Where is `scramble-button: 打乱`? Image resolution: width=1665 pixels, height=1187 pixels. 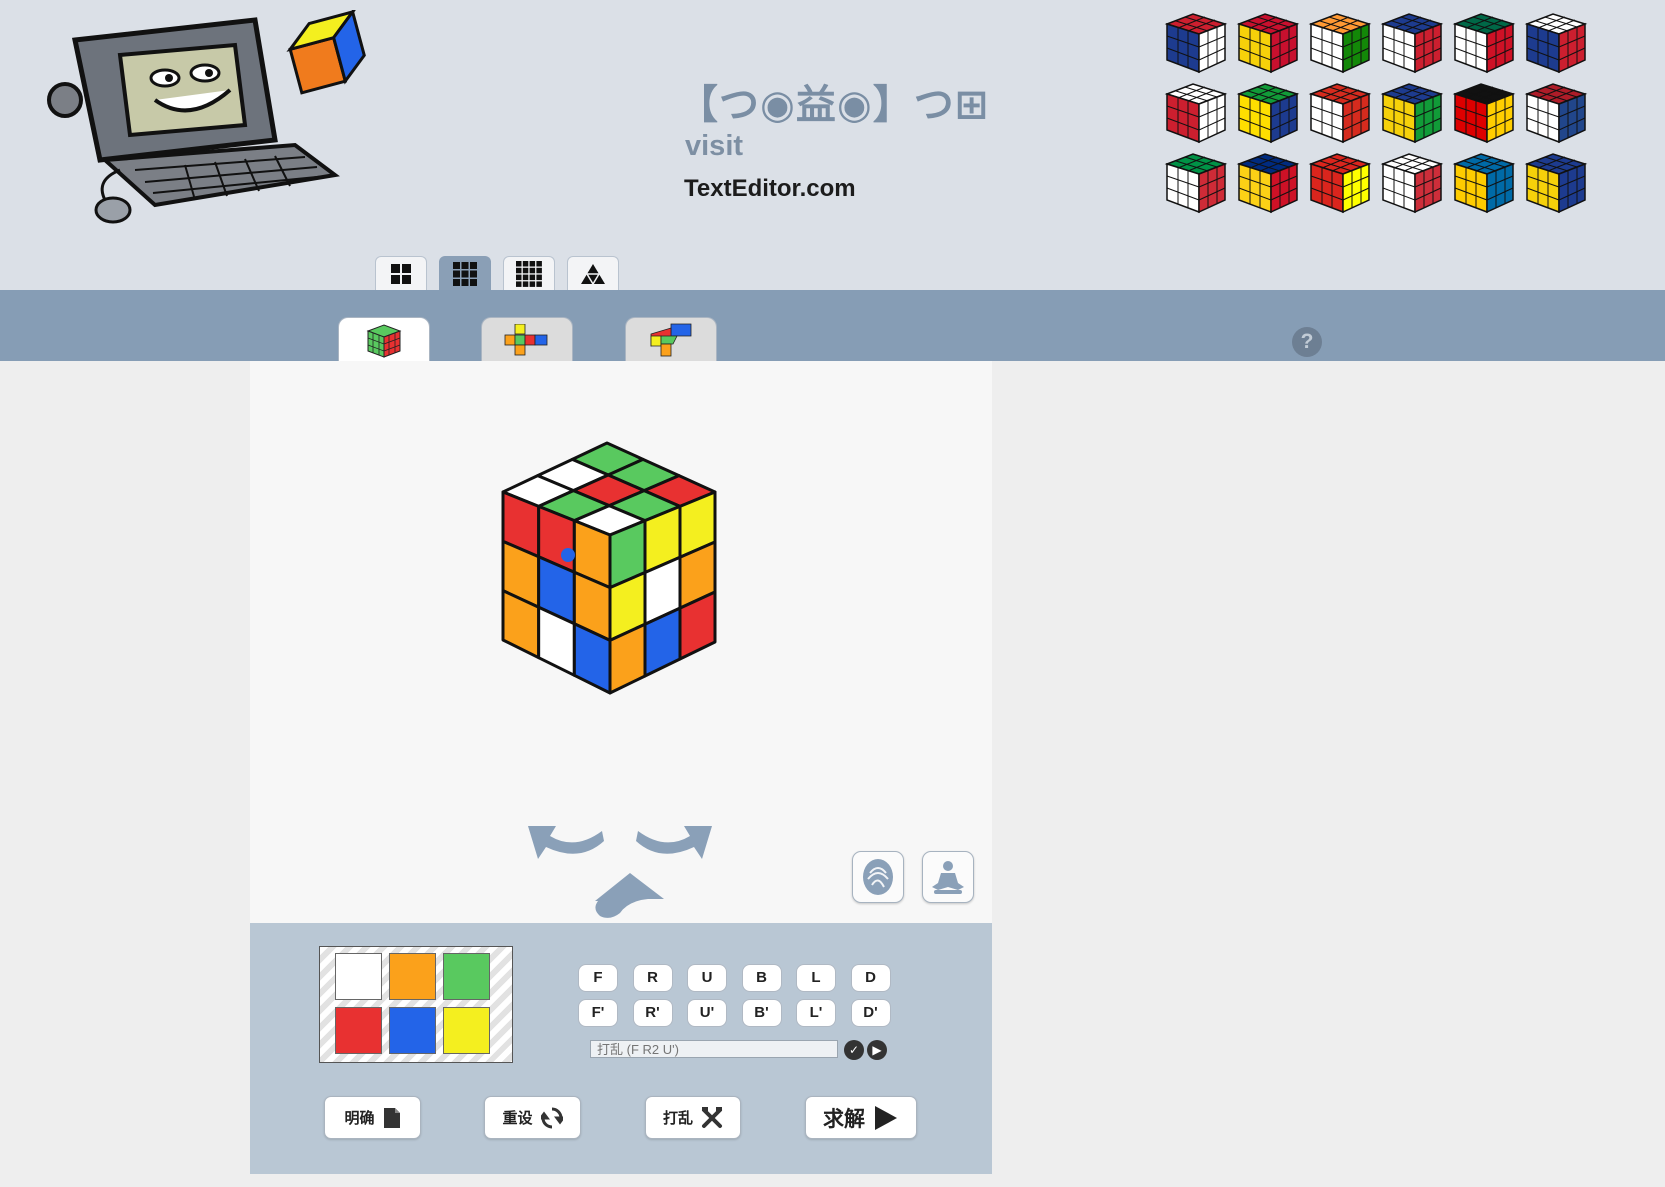 scramble-button: 打乱 is located at coordinates (693, 1117).